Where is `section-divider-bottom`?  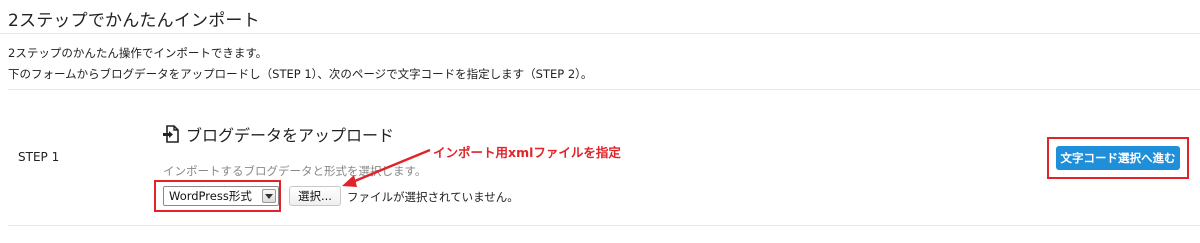
section-divider-bottom is located at coordinates (604, 225).